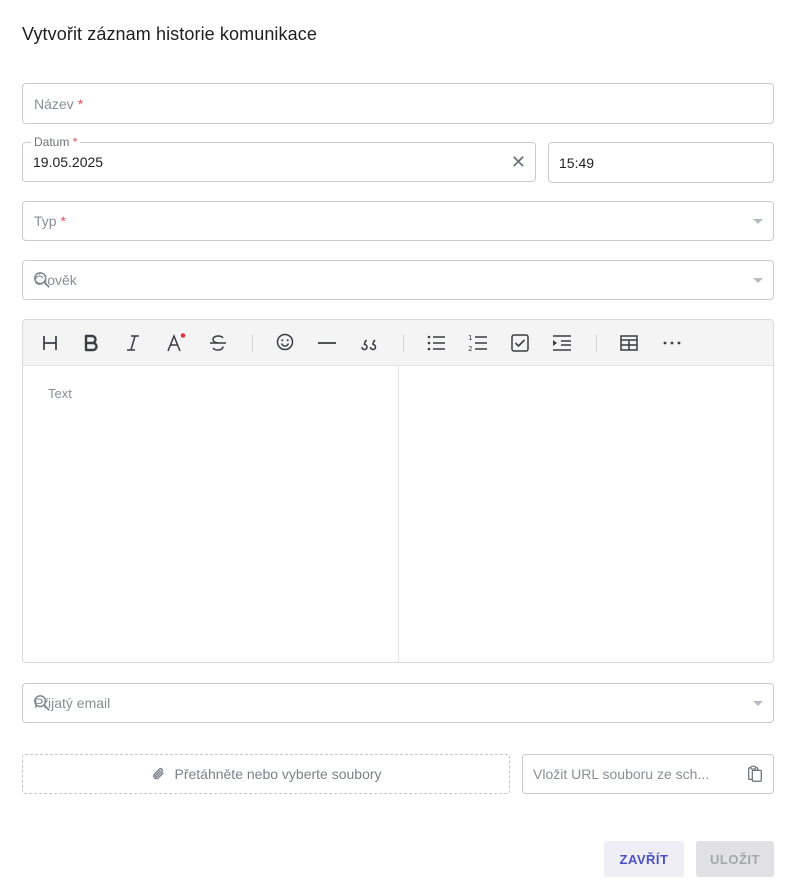 The width and height of the screenshot is (796, 887). What do you see at coordinates (518, 162) in the screenshot?
I see `clear-icon: ✕` at bounding box center [518, 162].